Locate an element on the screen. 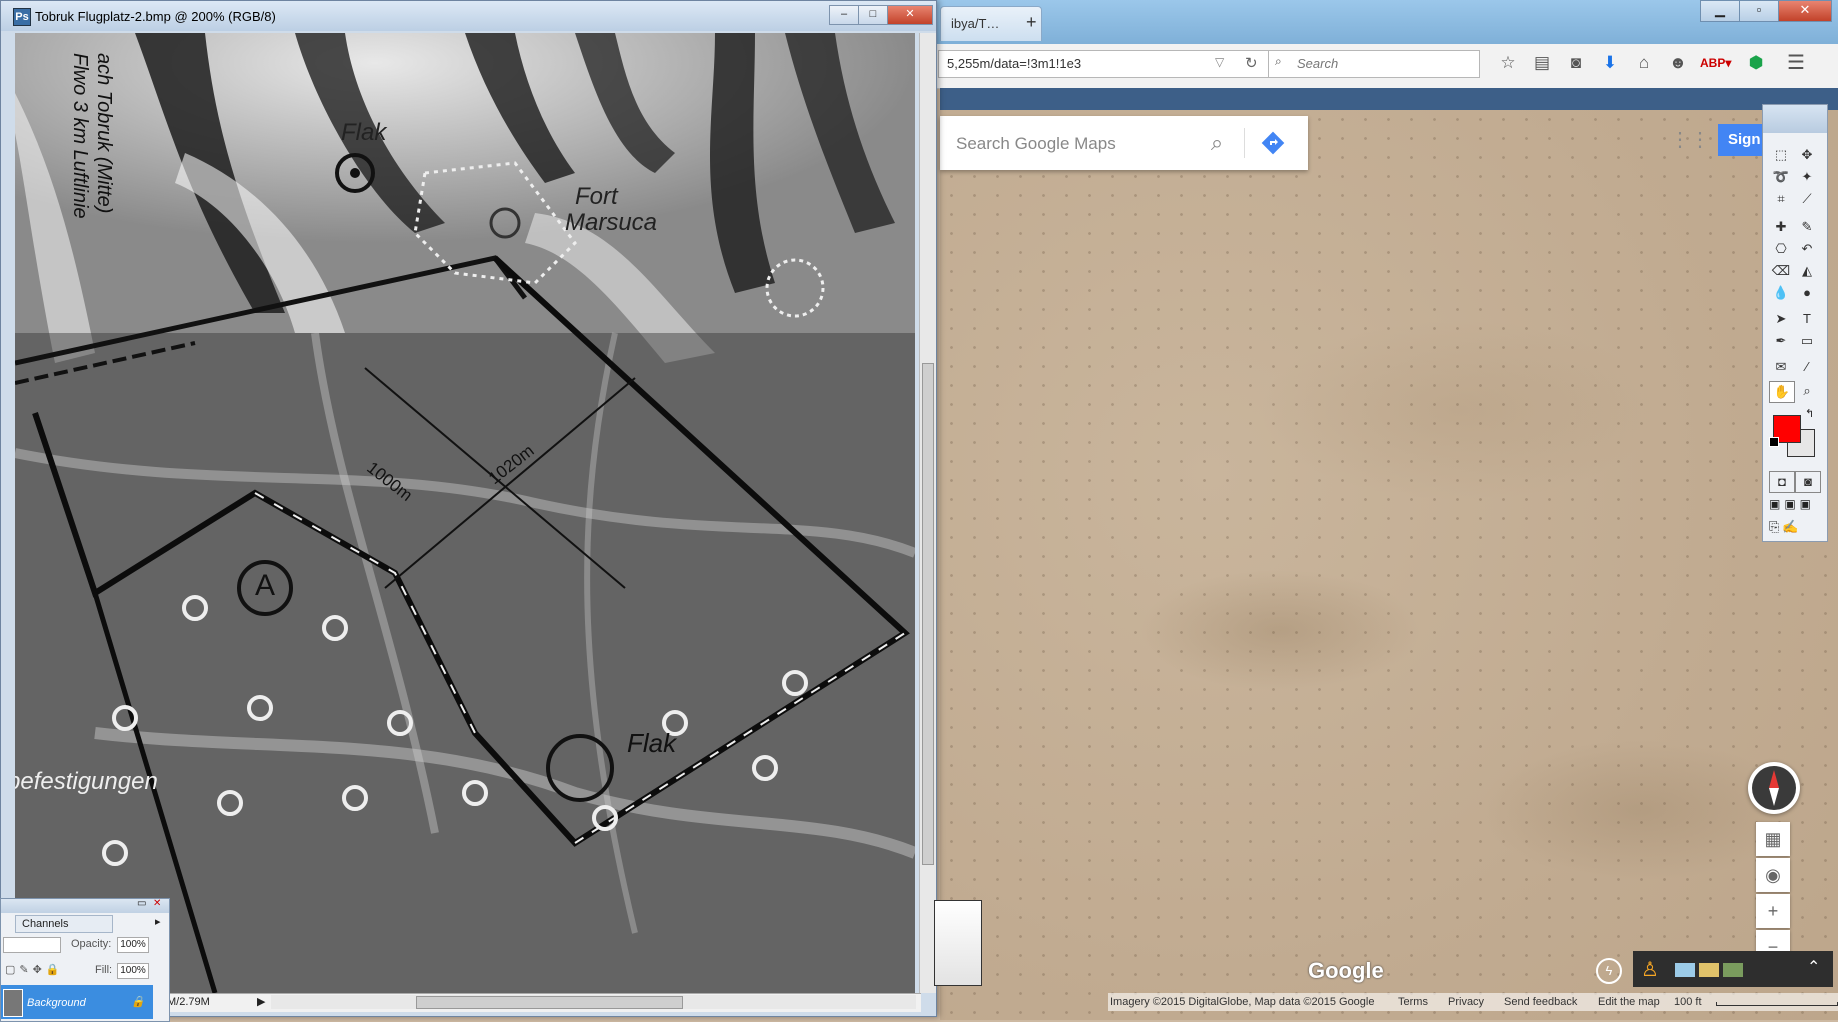 Image resolution: width=1838 pixels, height=1022 pixels. privacy-link: Privacy is located at coordinates (1466, 1002).